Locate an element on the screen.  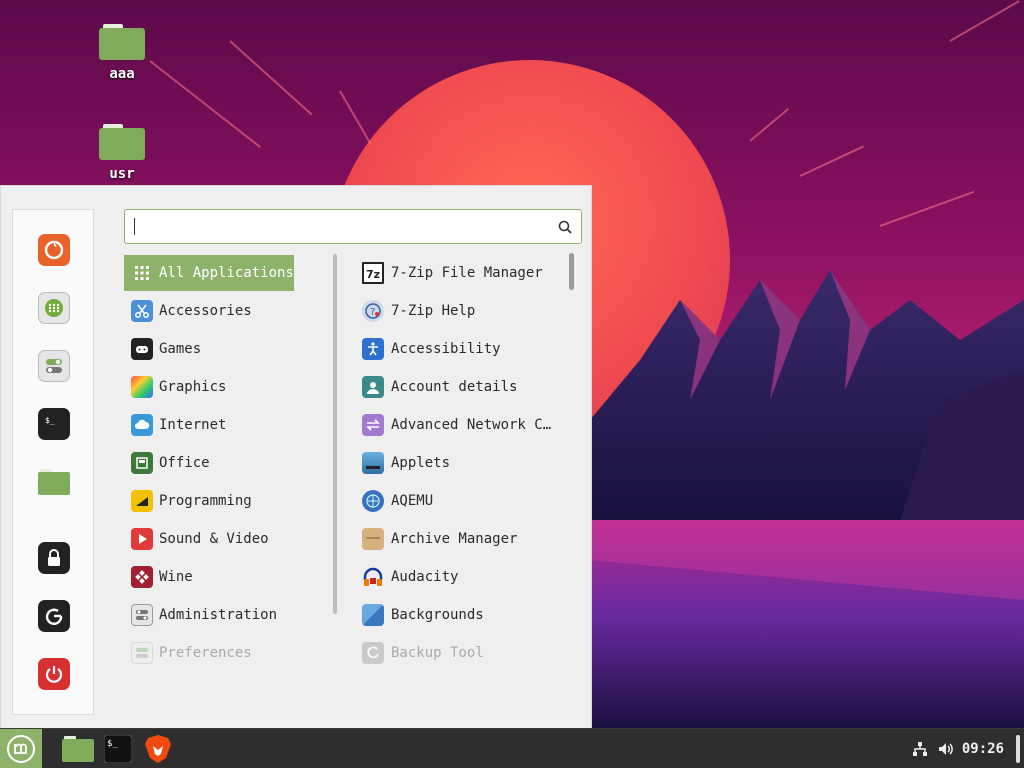
favorites-bar: $_ is located at coordinates (53, 462).